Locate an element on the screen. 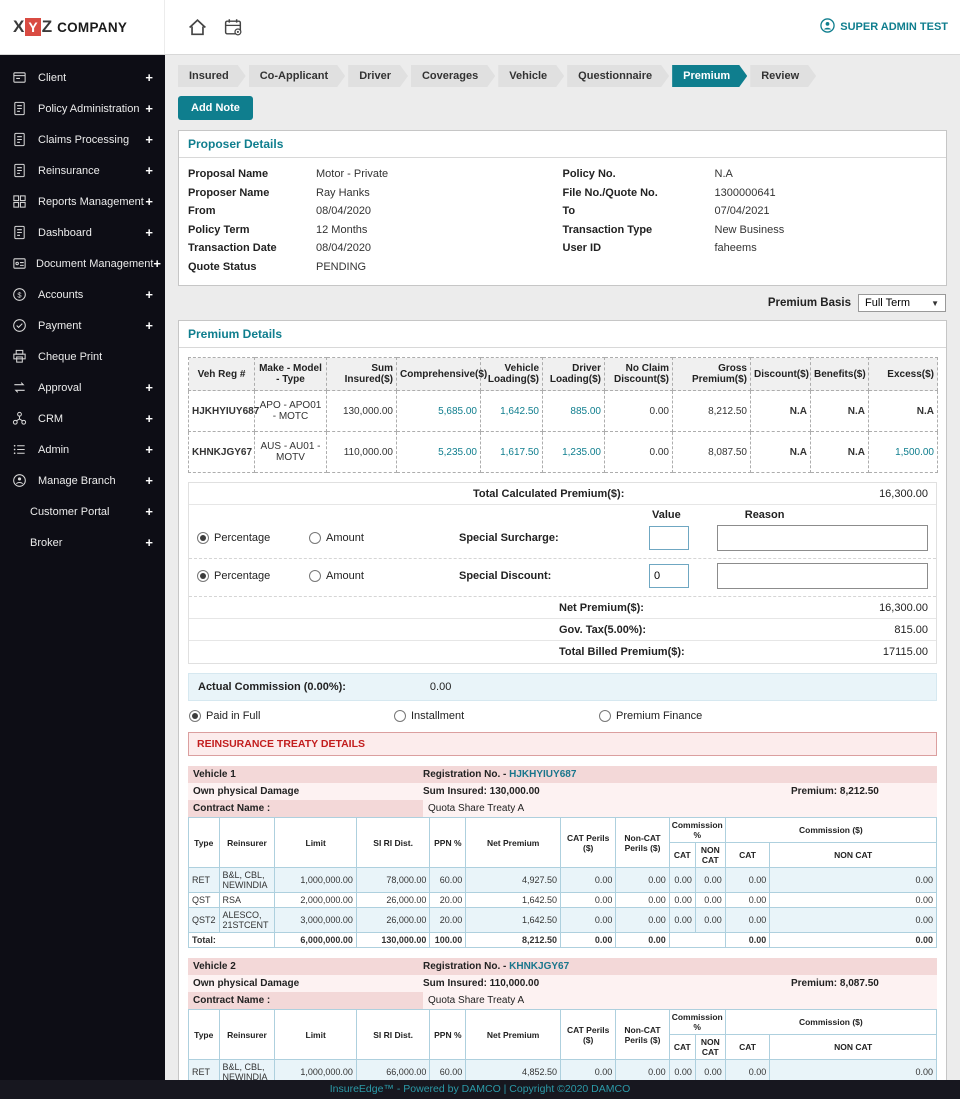 The height and width of the screenshot is (1099, 960). sidebar-item-broker: Broker + is located at coordinates (82, 542).